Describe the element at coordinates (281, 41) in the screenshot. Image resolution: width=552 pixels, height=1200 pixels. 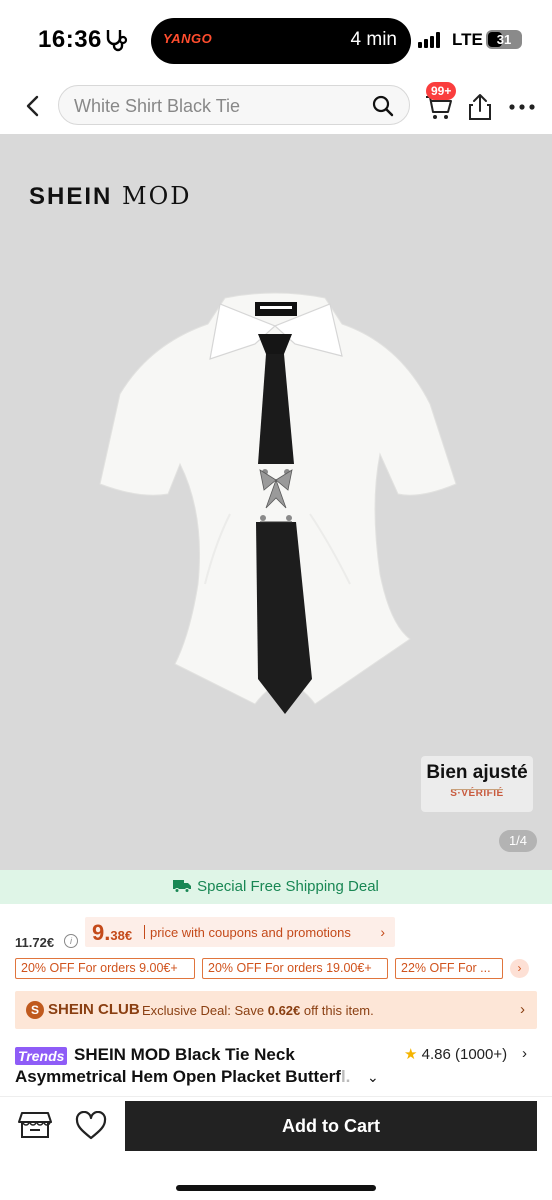
I see `dynamic-island: YANGO 4 min` at that location.